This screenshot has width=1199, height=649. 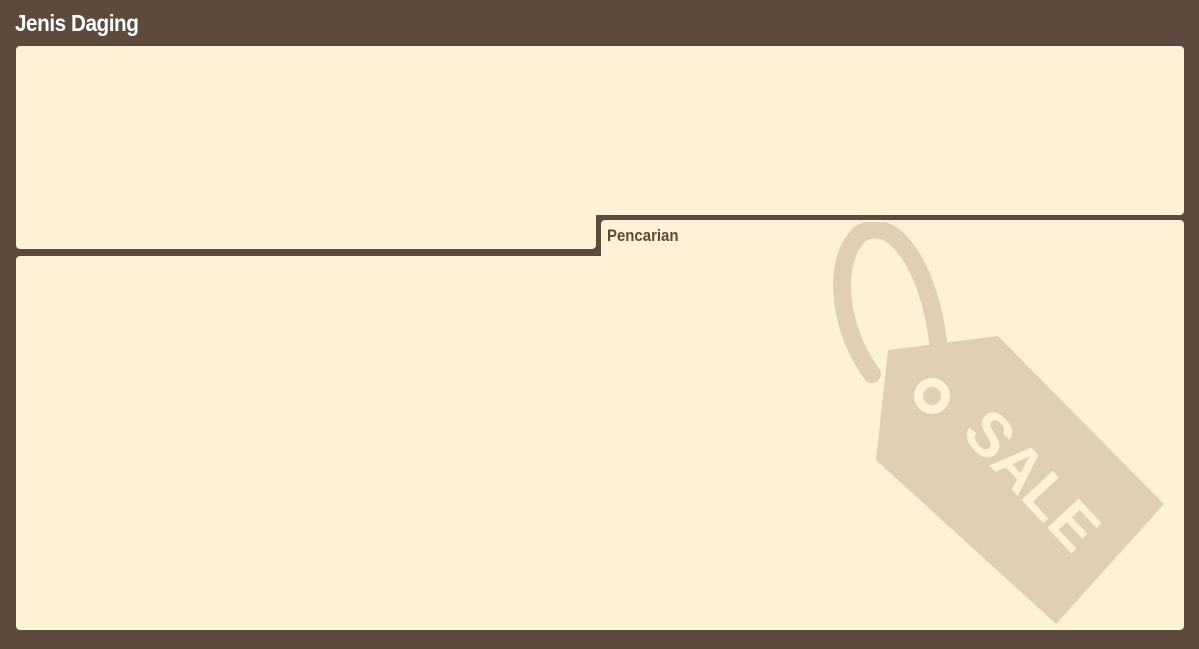 What do you see at coordinates (77, 23) in the screenshot?
I see `page-title: Jenis Daging` at bounding box center [77, 23].